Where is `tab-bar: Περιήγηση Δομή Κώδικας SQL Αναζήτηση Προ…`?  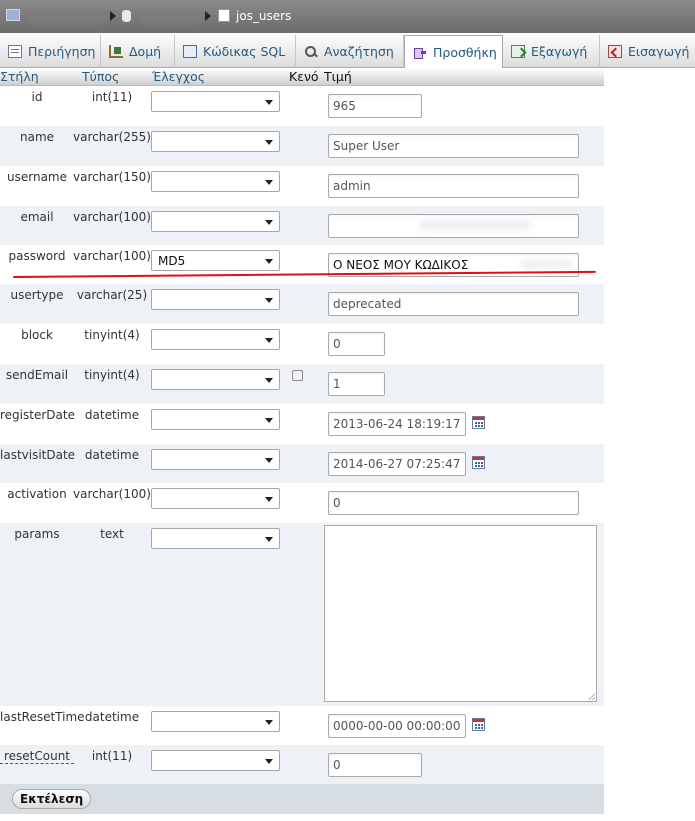 tab-bar: Περιήγηση Δομή Κώδικας SQL Αναζήτηση Προ… is located at coordinates (347, 51).